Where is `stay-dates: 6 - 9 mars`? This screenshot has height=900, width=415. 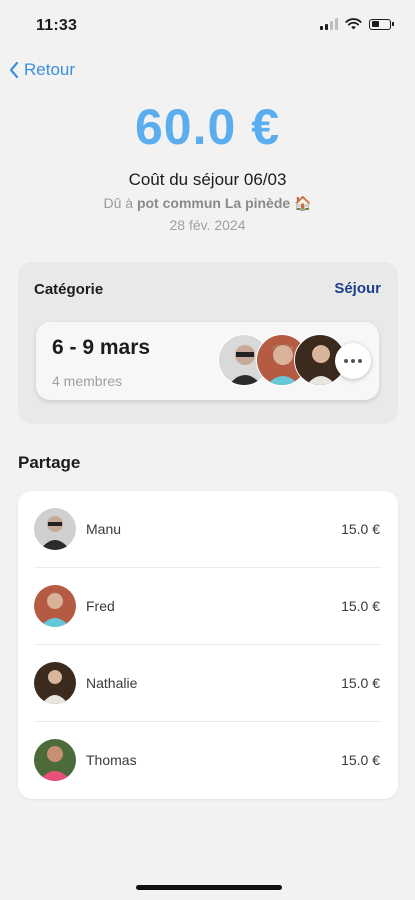 stay-dates: 6 - 9 mars is located at coordinates (101, 347).